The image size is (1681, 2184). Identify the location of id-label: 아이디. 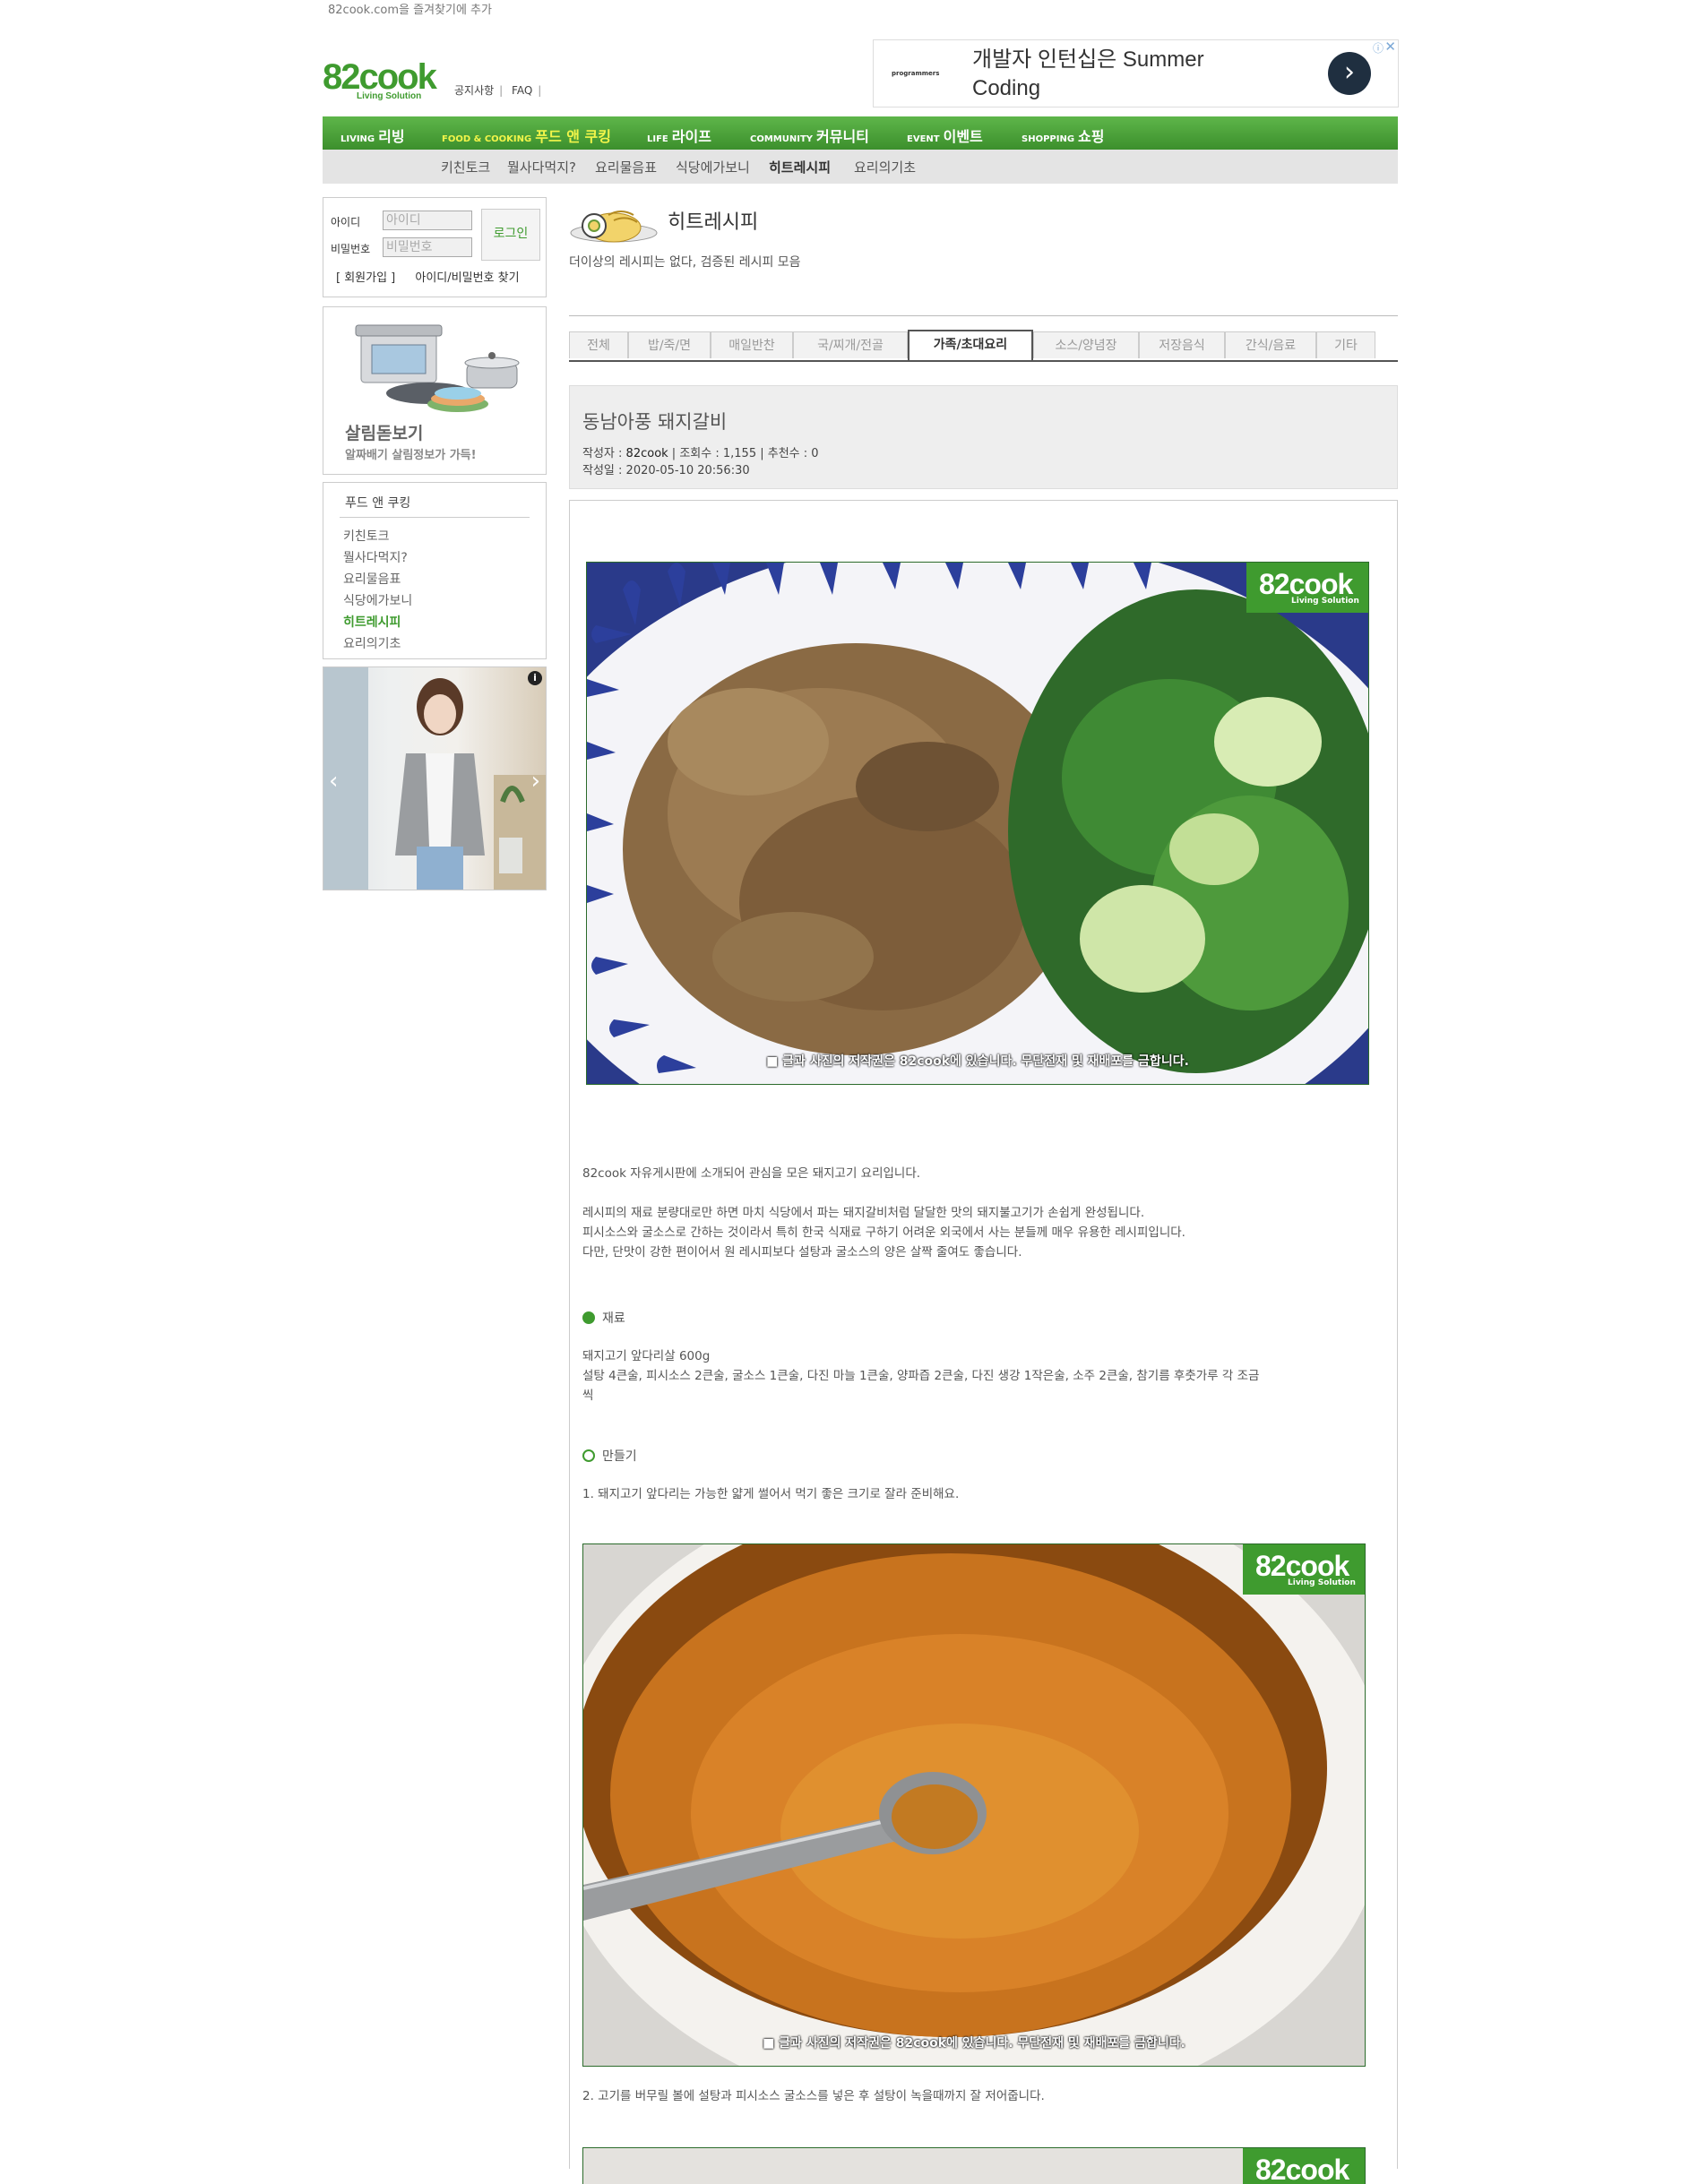
(346, 222).